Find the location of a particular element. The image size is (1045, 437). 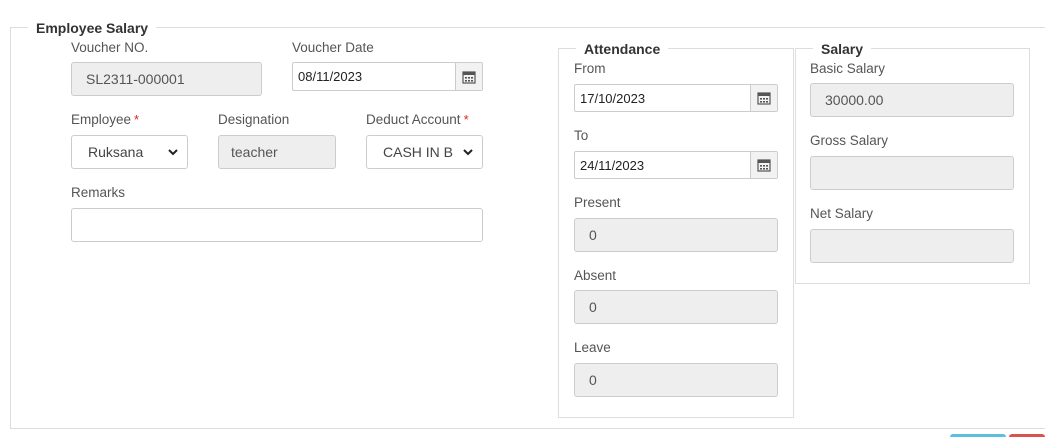

from-label: From is located at coordinates (590, 68).